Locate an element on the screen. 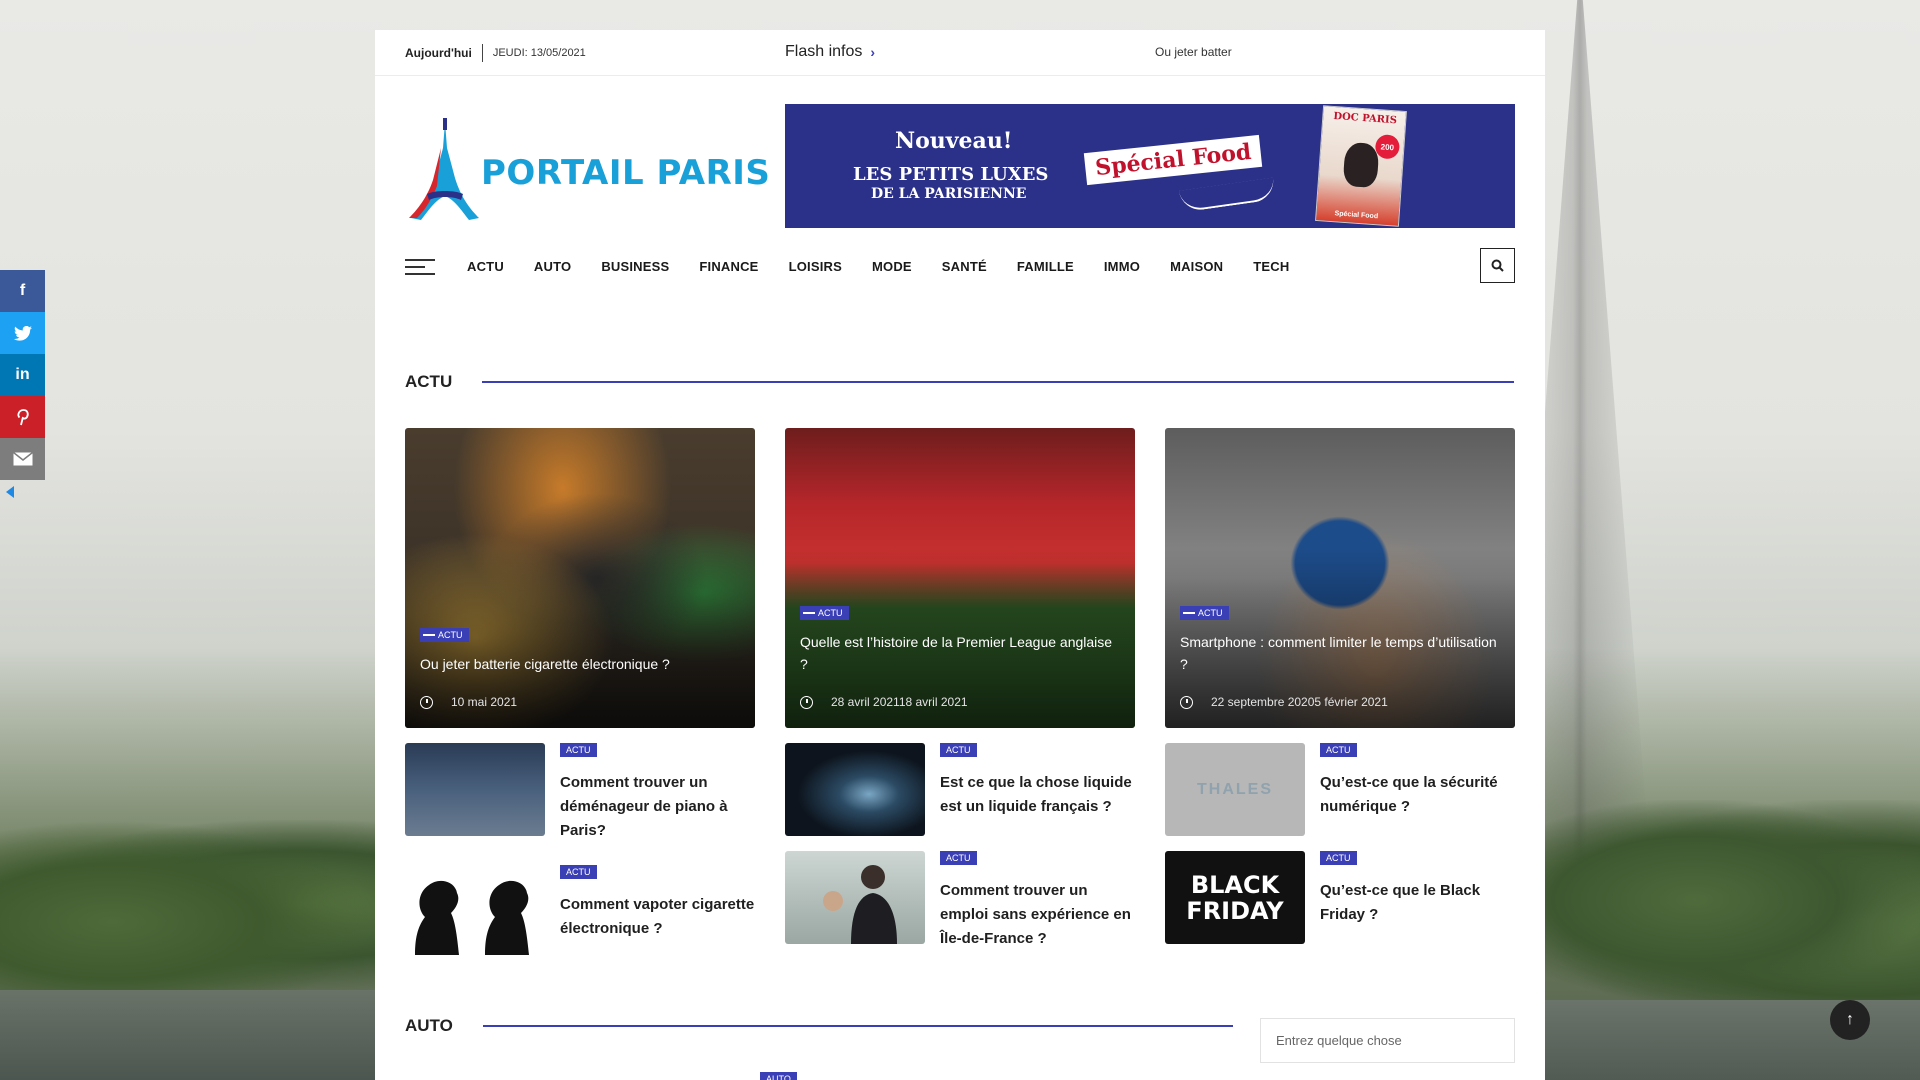 Image resolution: width=1920 pixels, height=1080 pixels. eiffel-logo-icon is located at coordinates (445, 173).